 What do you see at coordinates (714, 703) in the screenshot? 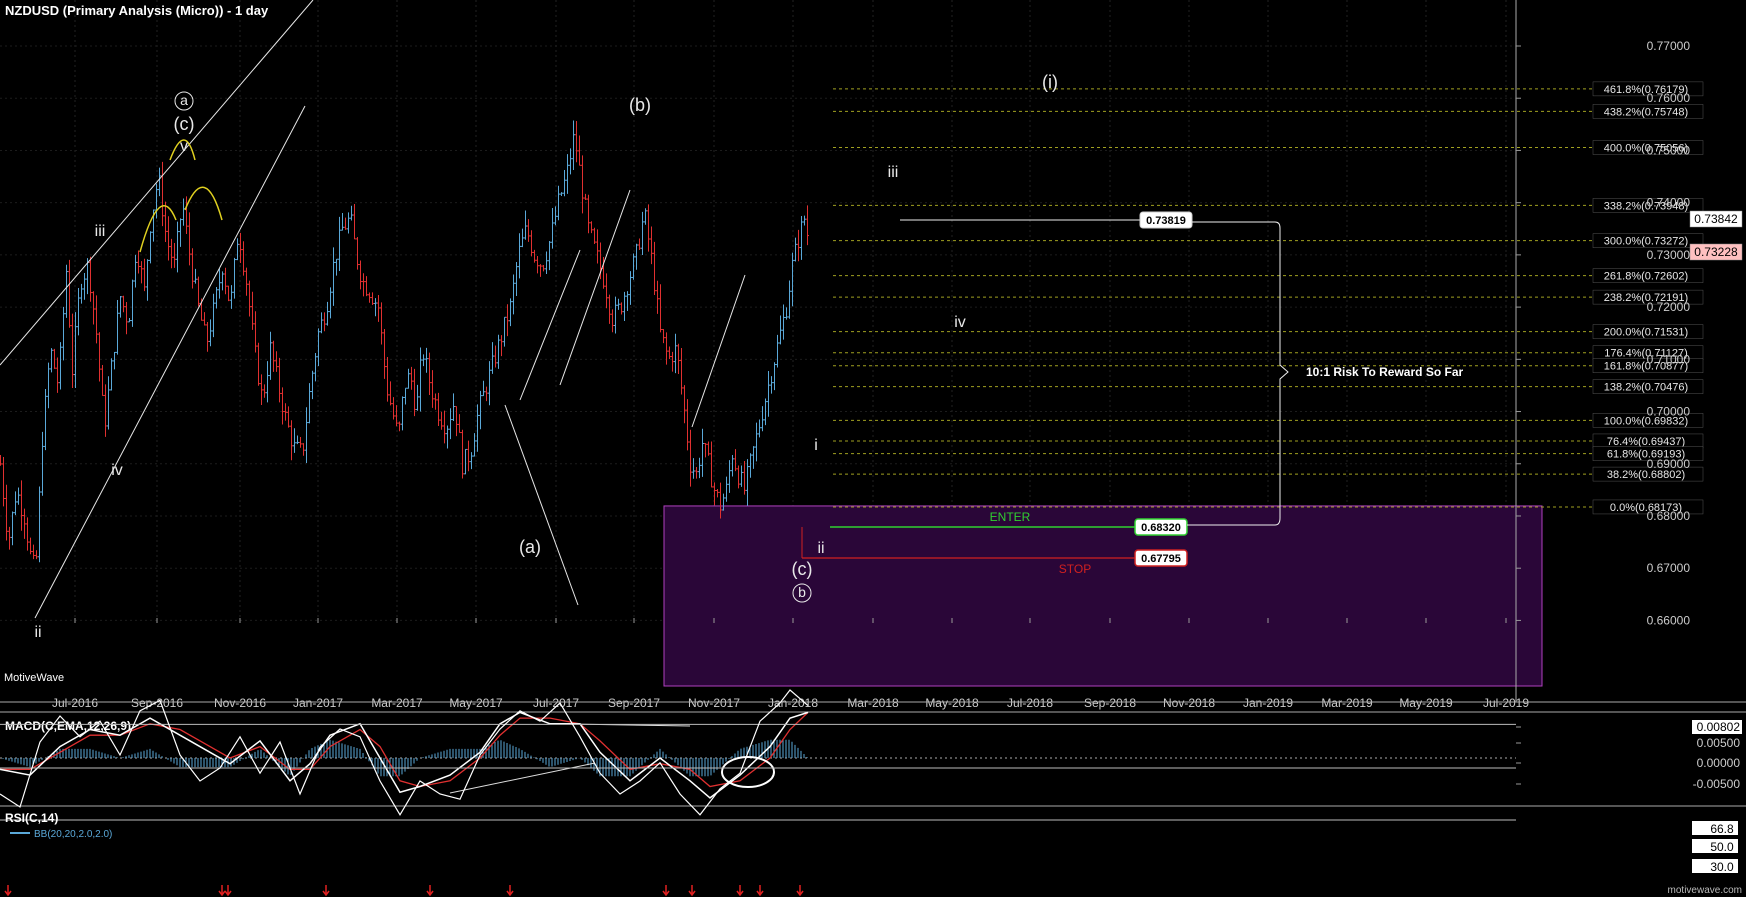
I see `x-tick-label: Nov-2017` at bounding box center [714, 703].